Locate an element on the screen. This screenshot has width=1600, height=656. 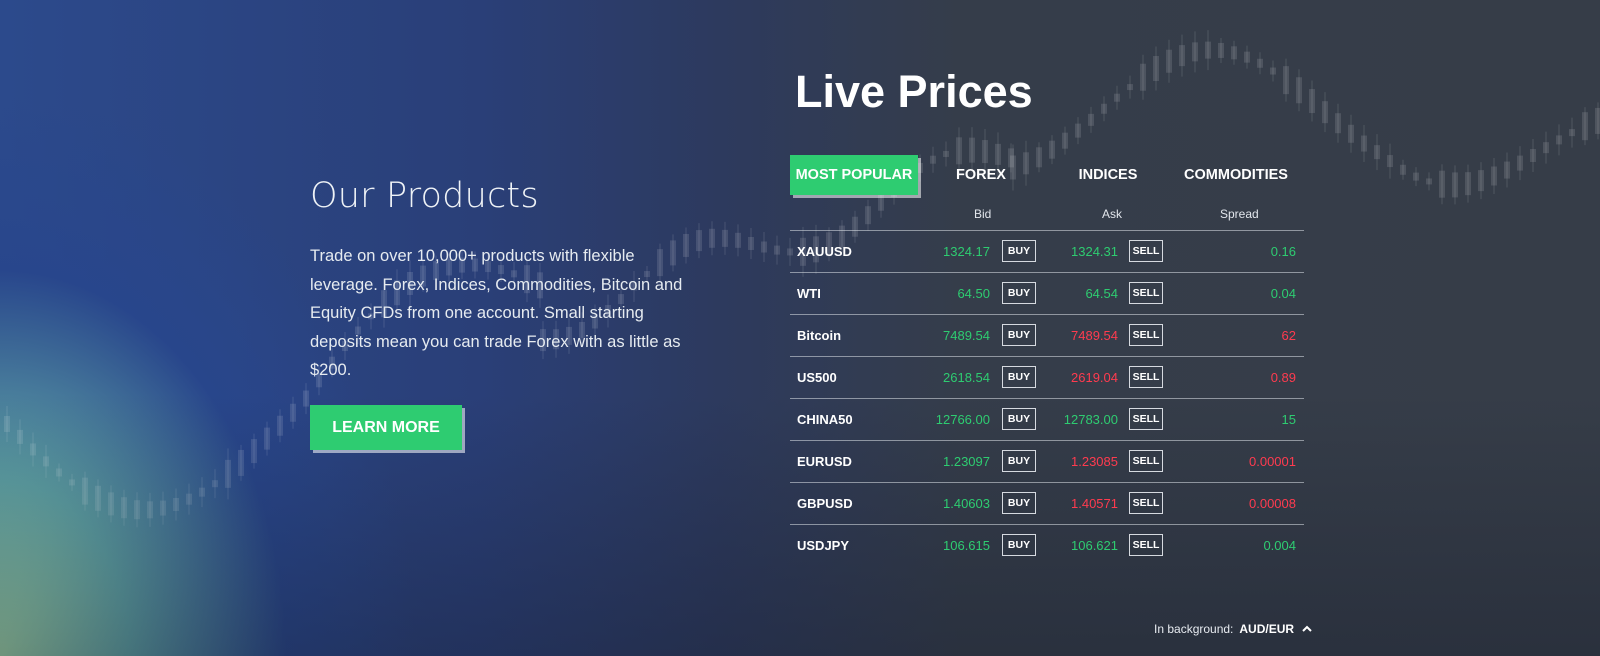
instrument-symbol: CHINA50 is located at coordinates (825, 419).